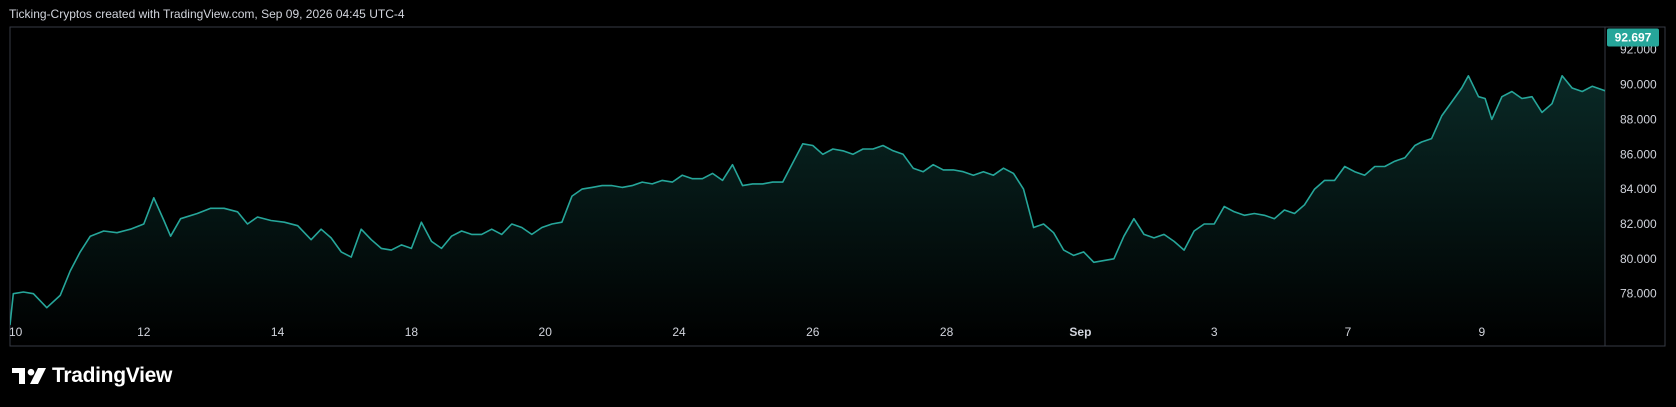  Describe the element at coordinates (1638, 154) in the screenshot. I see `y-tick-label: 86.000` at that location.